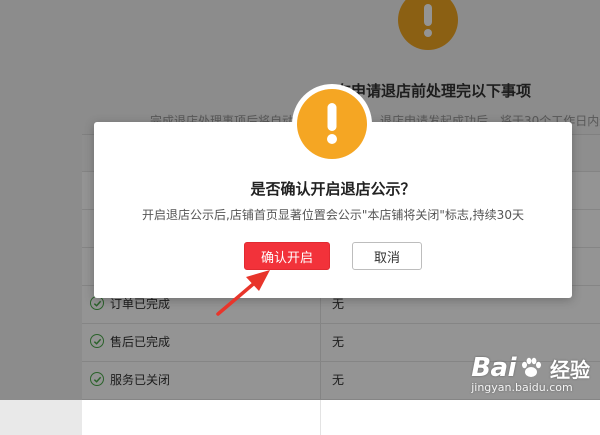 The image size is (600, 435). What do you see at coordinates (287, 256) in the screenshot?
I see `confirm-open-button: 确认开启` at bounding box center [287, 256].